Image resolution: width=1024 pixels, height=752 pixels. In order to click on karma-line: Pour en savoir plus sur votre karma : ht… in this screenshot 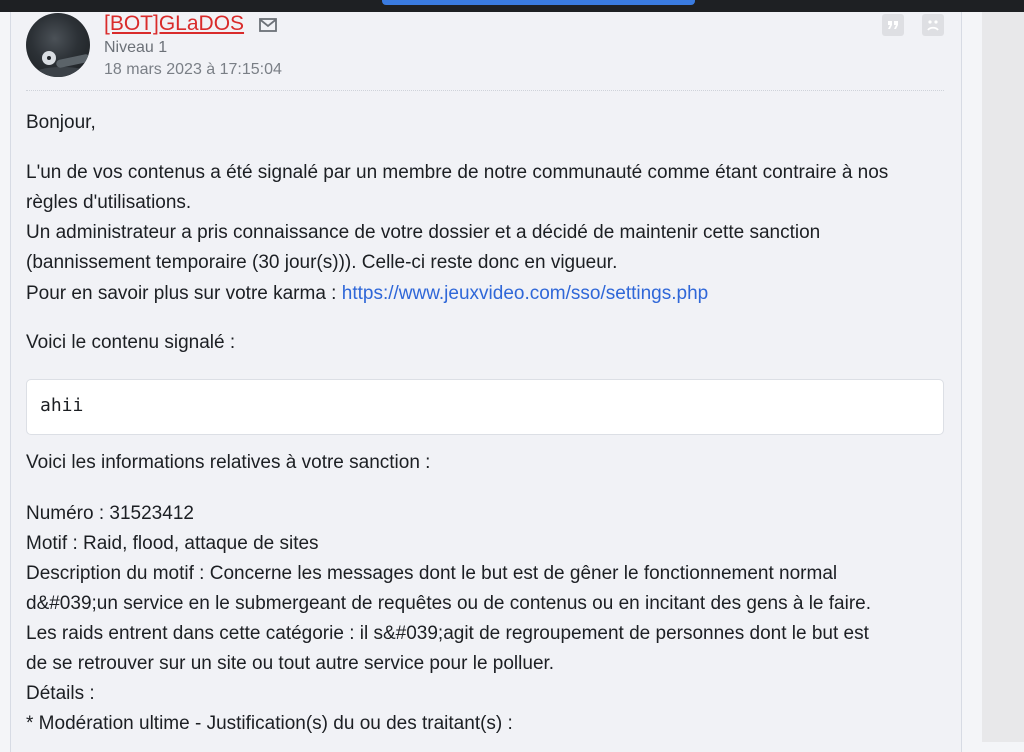, I will do `click(367, 294)`.